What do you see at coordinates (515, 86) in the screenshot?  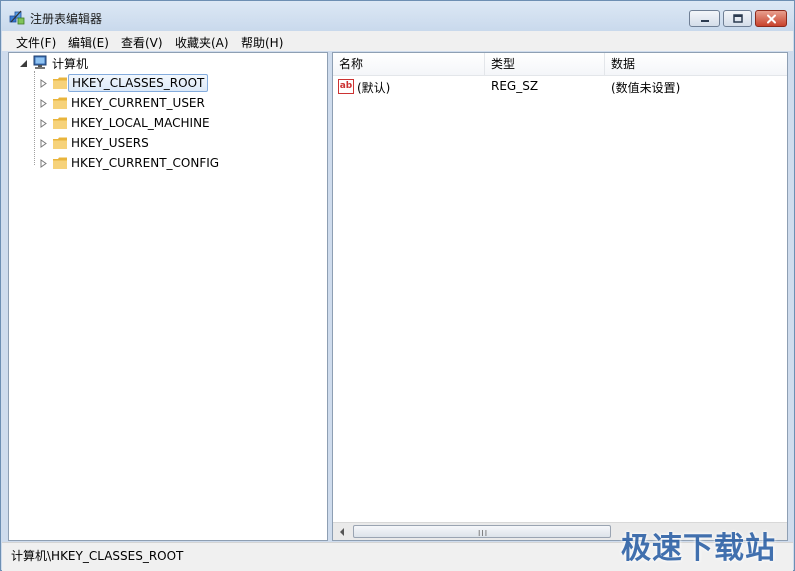 I see `row-type: REG_SZ` at bounding box center [515, 86].